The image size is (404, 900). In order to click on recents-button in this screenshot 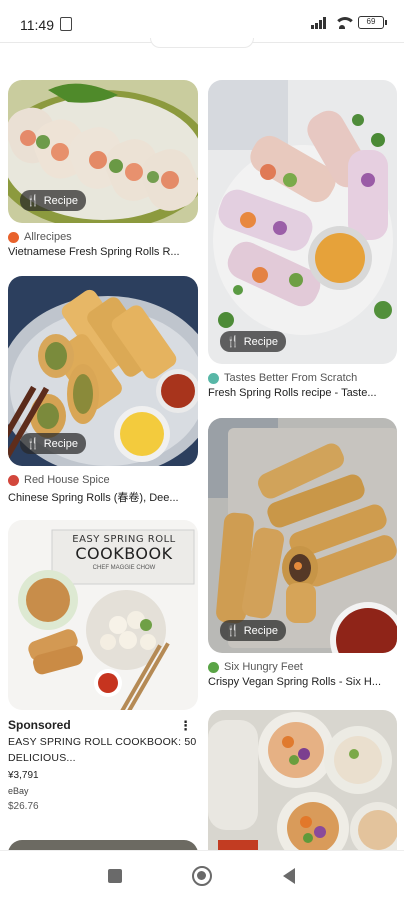, I will do `click(115, 876)`.